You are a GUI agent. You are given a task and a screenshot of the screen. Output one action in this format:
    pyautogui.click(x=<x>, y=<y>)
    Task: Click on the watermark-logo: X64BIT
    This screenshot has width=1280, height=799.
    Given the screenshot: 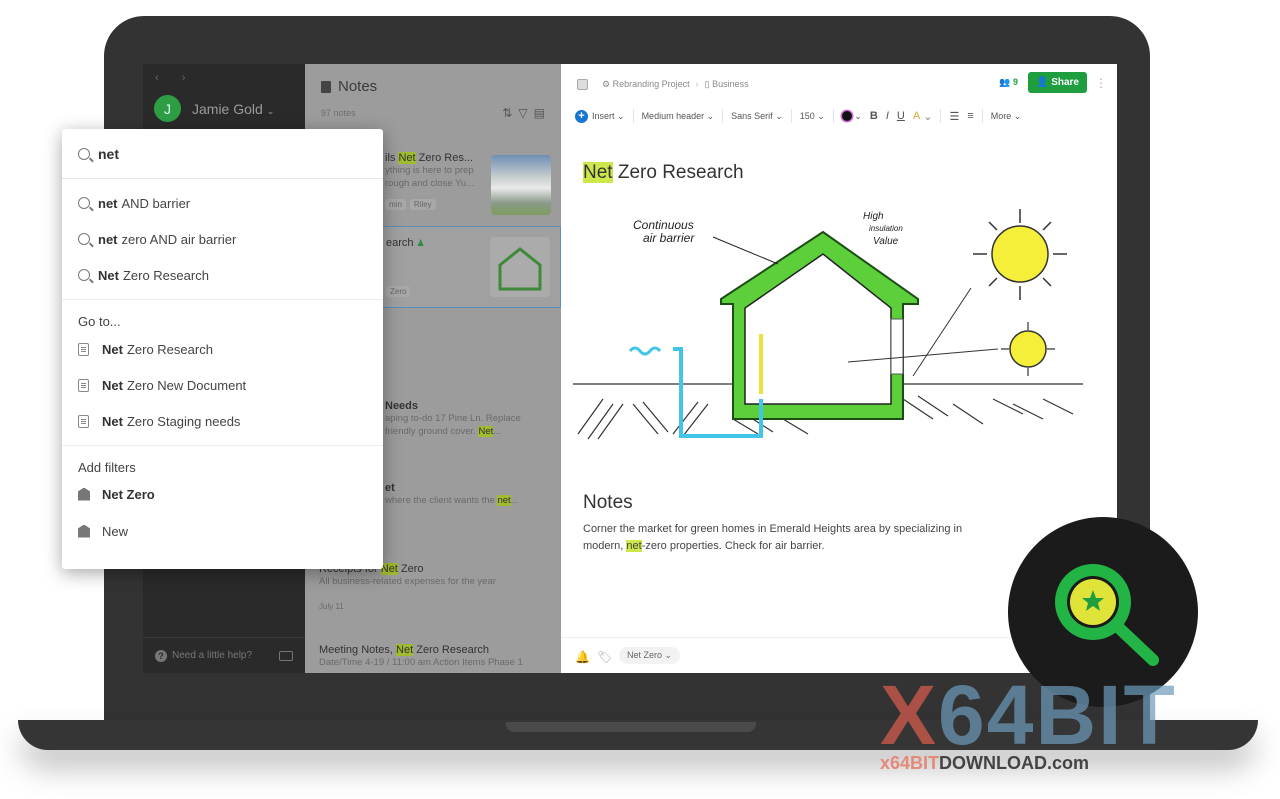 What is the action you would take?
    pyautogui.click(x=1028, y=715)
    